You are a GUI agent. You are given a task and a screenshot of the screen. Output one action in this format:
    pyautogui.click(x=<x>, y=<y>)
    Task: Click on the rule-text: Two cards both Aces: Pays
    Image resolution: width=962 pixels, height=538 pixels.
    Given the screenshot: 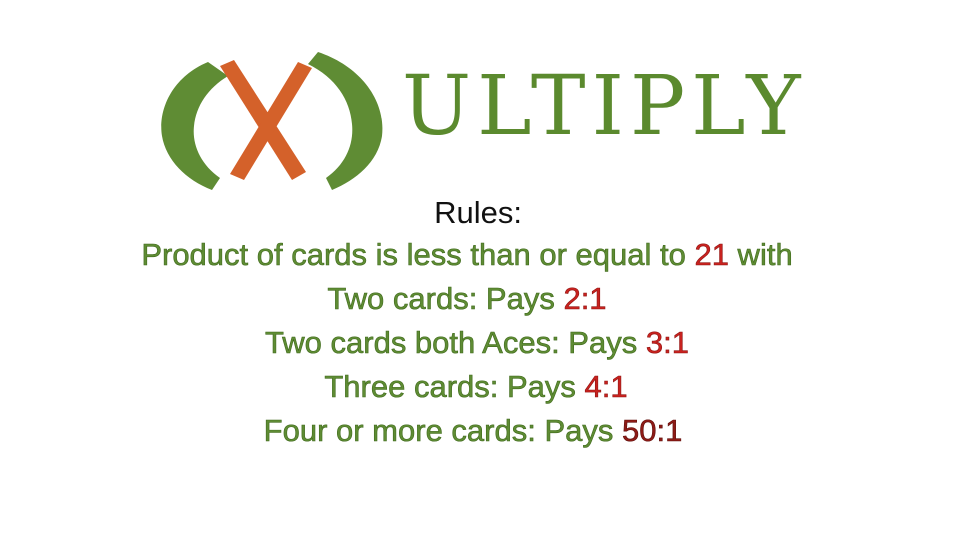 What is the action you would take?
    pyautogui.click(x=455, y=343)
    